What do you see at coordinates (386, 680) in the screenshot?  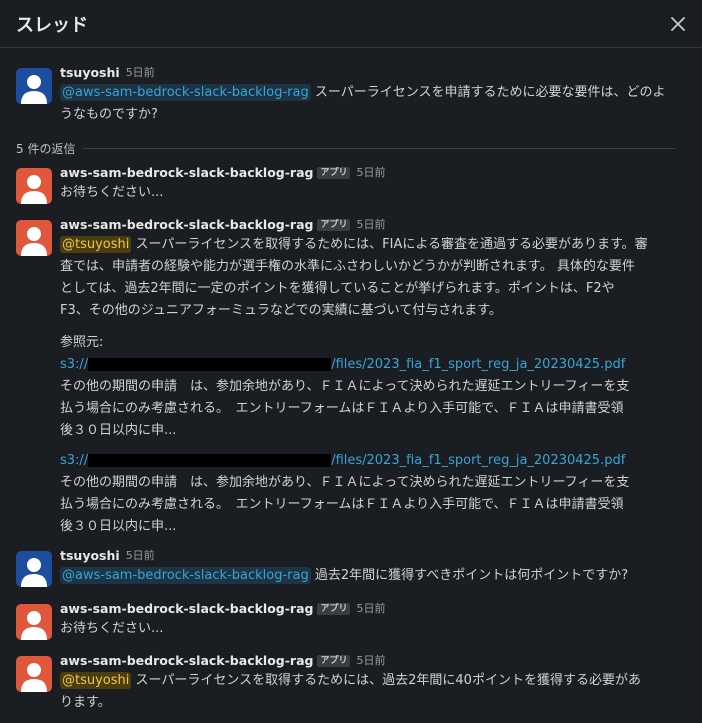 I see `message-text: スーパーライセンスを取得するためには、過去2年間に40ポイントを獲得する必要があ` at bounding box center [386, 680].